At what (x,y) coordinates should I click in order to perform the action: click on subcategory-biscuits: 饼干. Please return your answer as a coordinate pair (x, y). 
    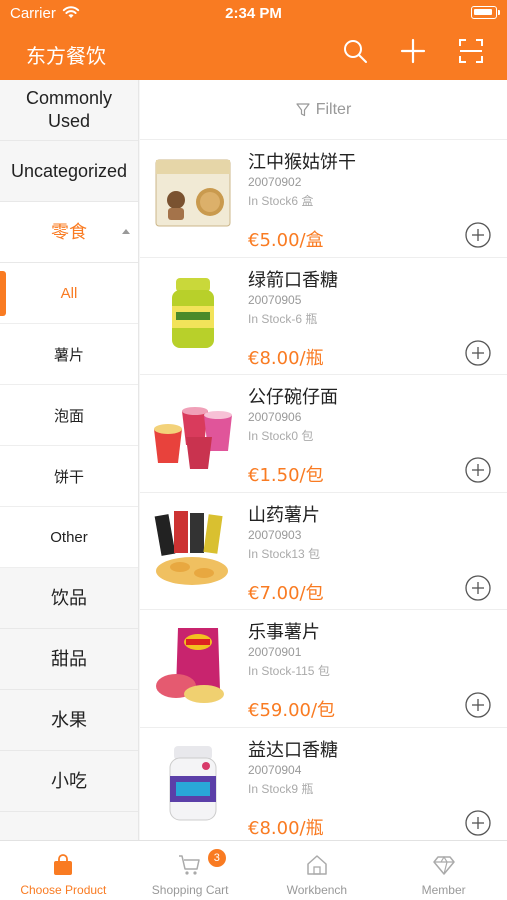
    Looking at the image, I should click on (69, 476).